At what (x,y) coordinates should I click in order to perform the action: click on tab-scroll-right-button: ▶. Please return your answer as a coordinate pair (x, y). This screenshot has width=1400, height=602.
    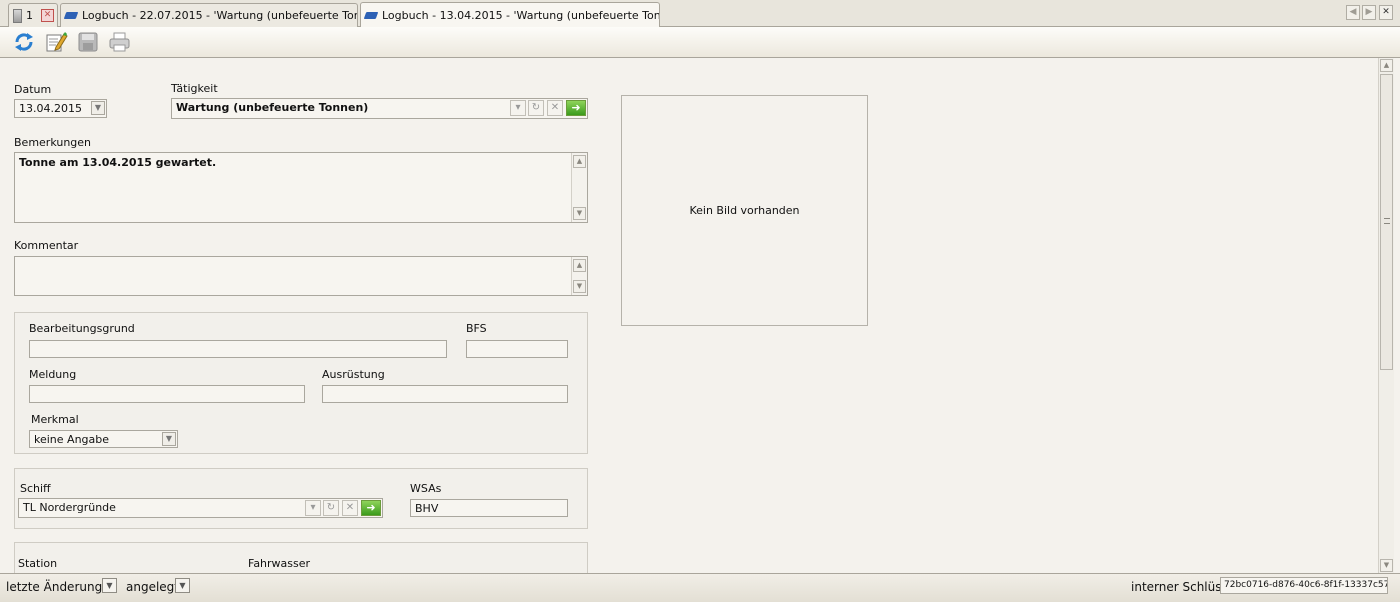
    Looking at the image, I should click on (1369, 12).